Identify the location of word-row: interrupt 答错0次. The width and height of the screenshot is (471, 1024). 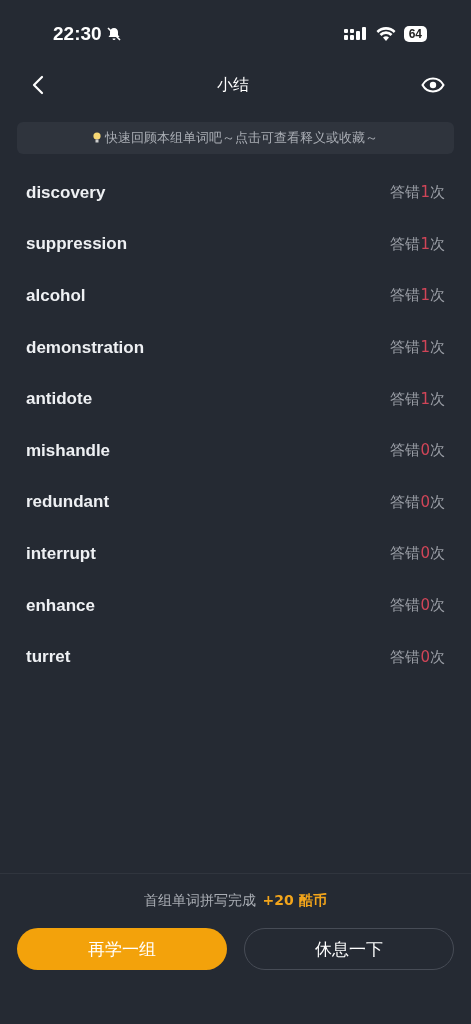
(235, 554).